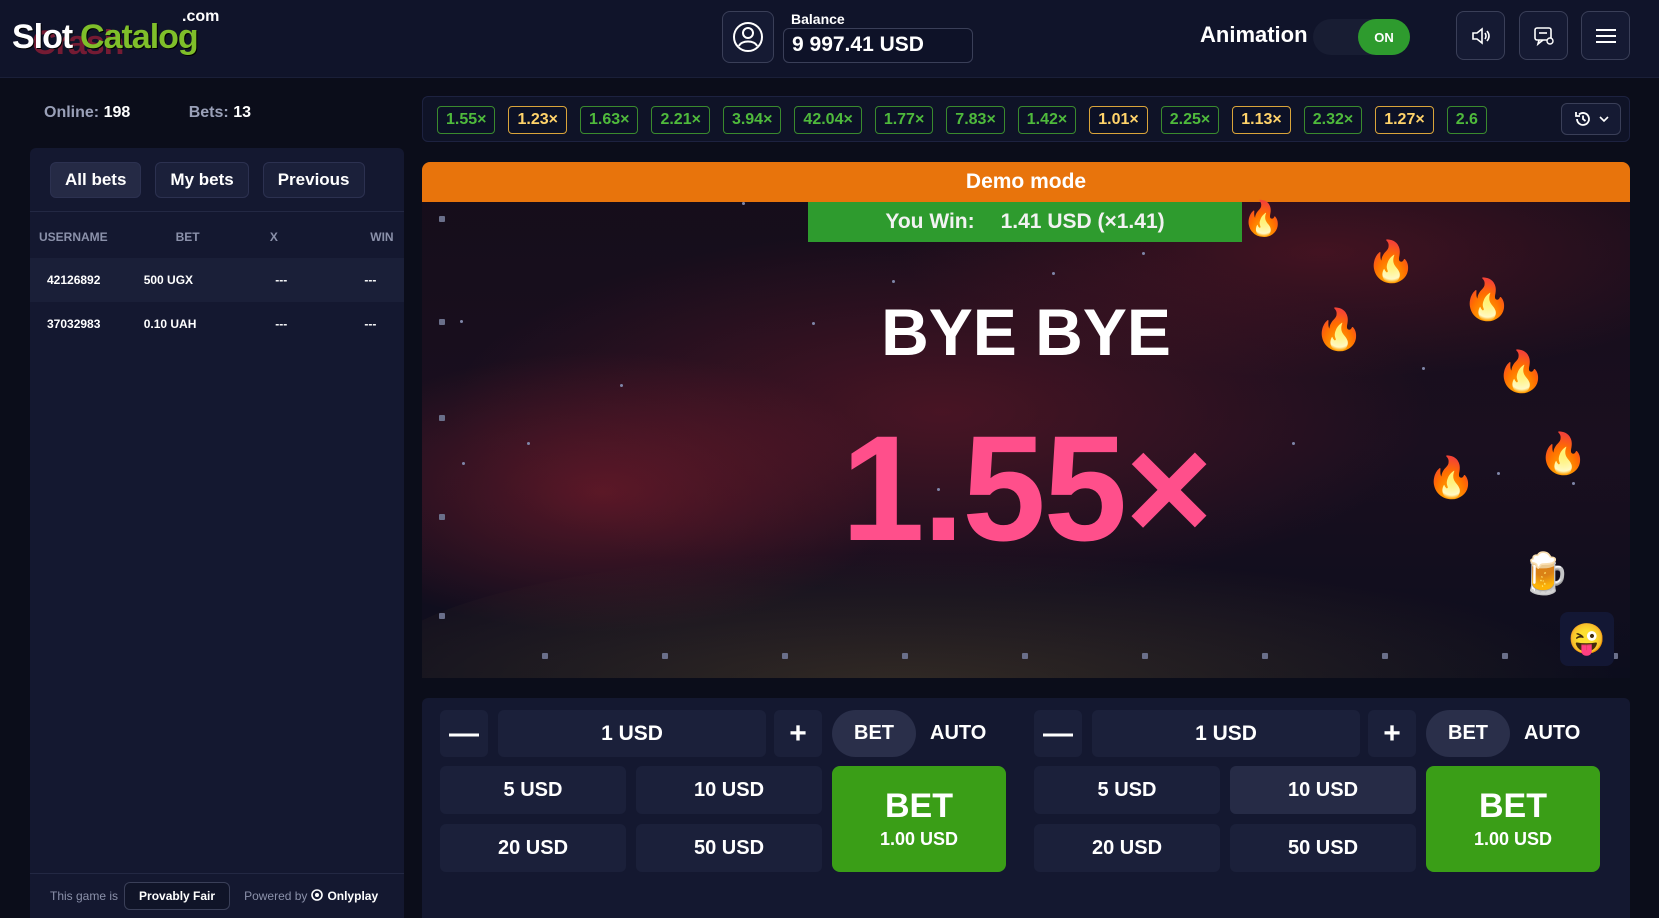 The width and height of the screenshot is (1659, 918). Describe the element at coordinates (1026, 332) in the screenshot. I see `round-end-message: BYE BYE` at that location.